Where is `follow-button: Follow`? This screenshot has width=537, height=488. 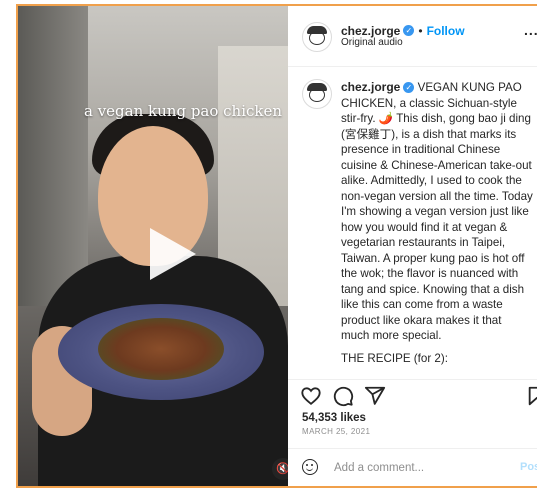 follow-button: Follow is located at coordinates (446, 31).